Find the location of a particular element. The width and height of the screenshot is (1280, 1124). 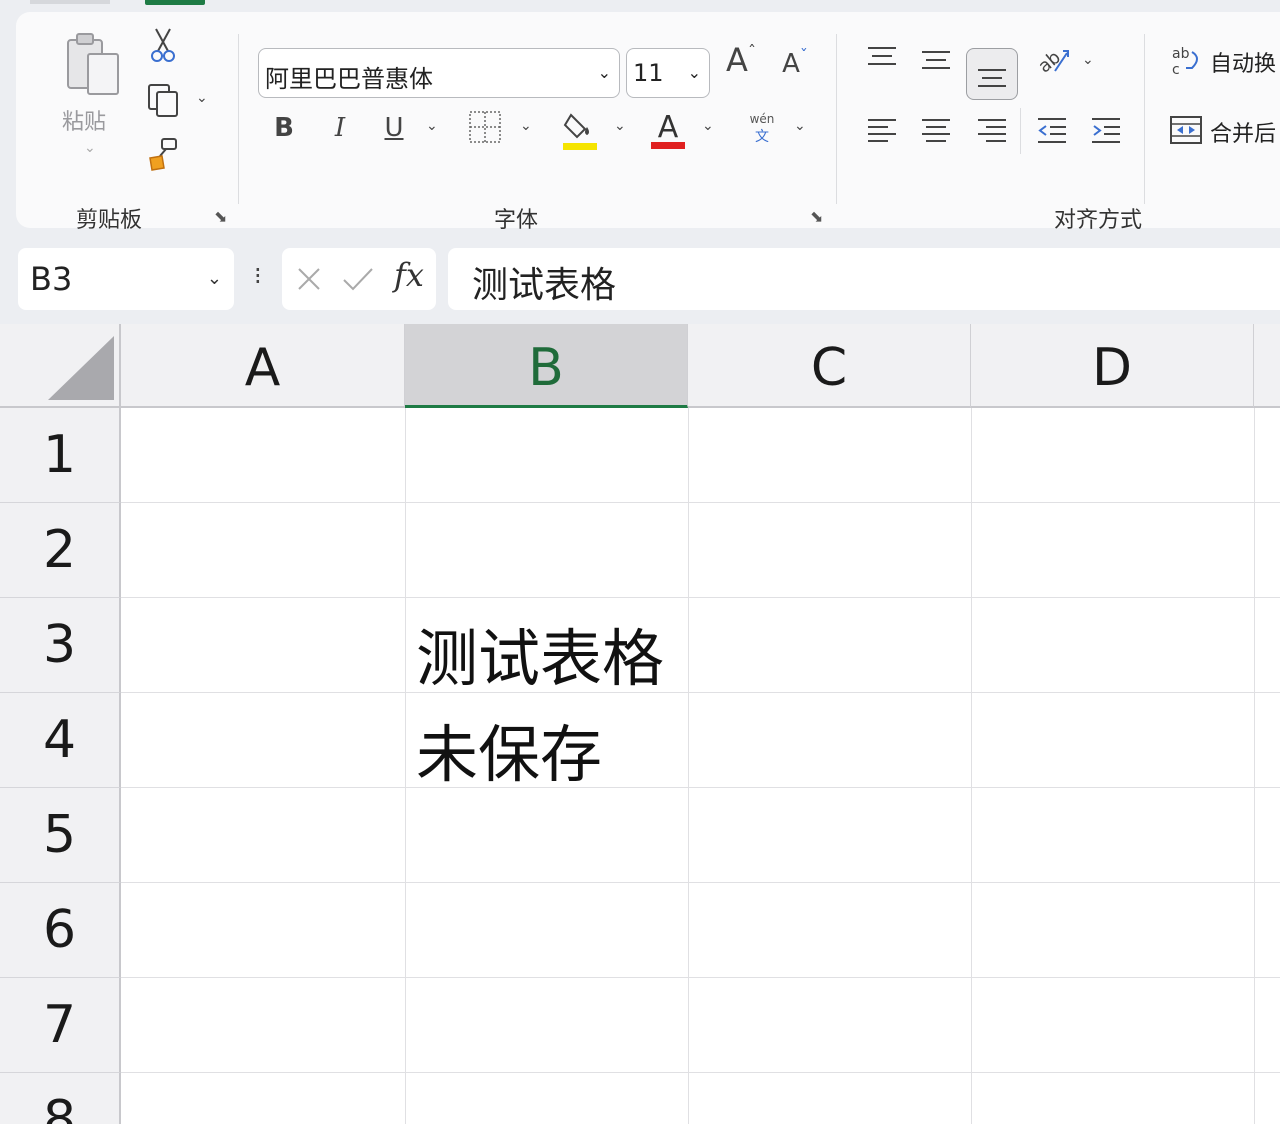

merge-center-icon is located at coordinates (1186, 130).